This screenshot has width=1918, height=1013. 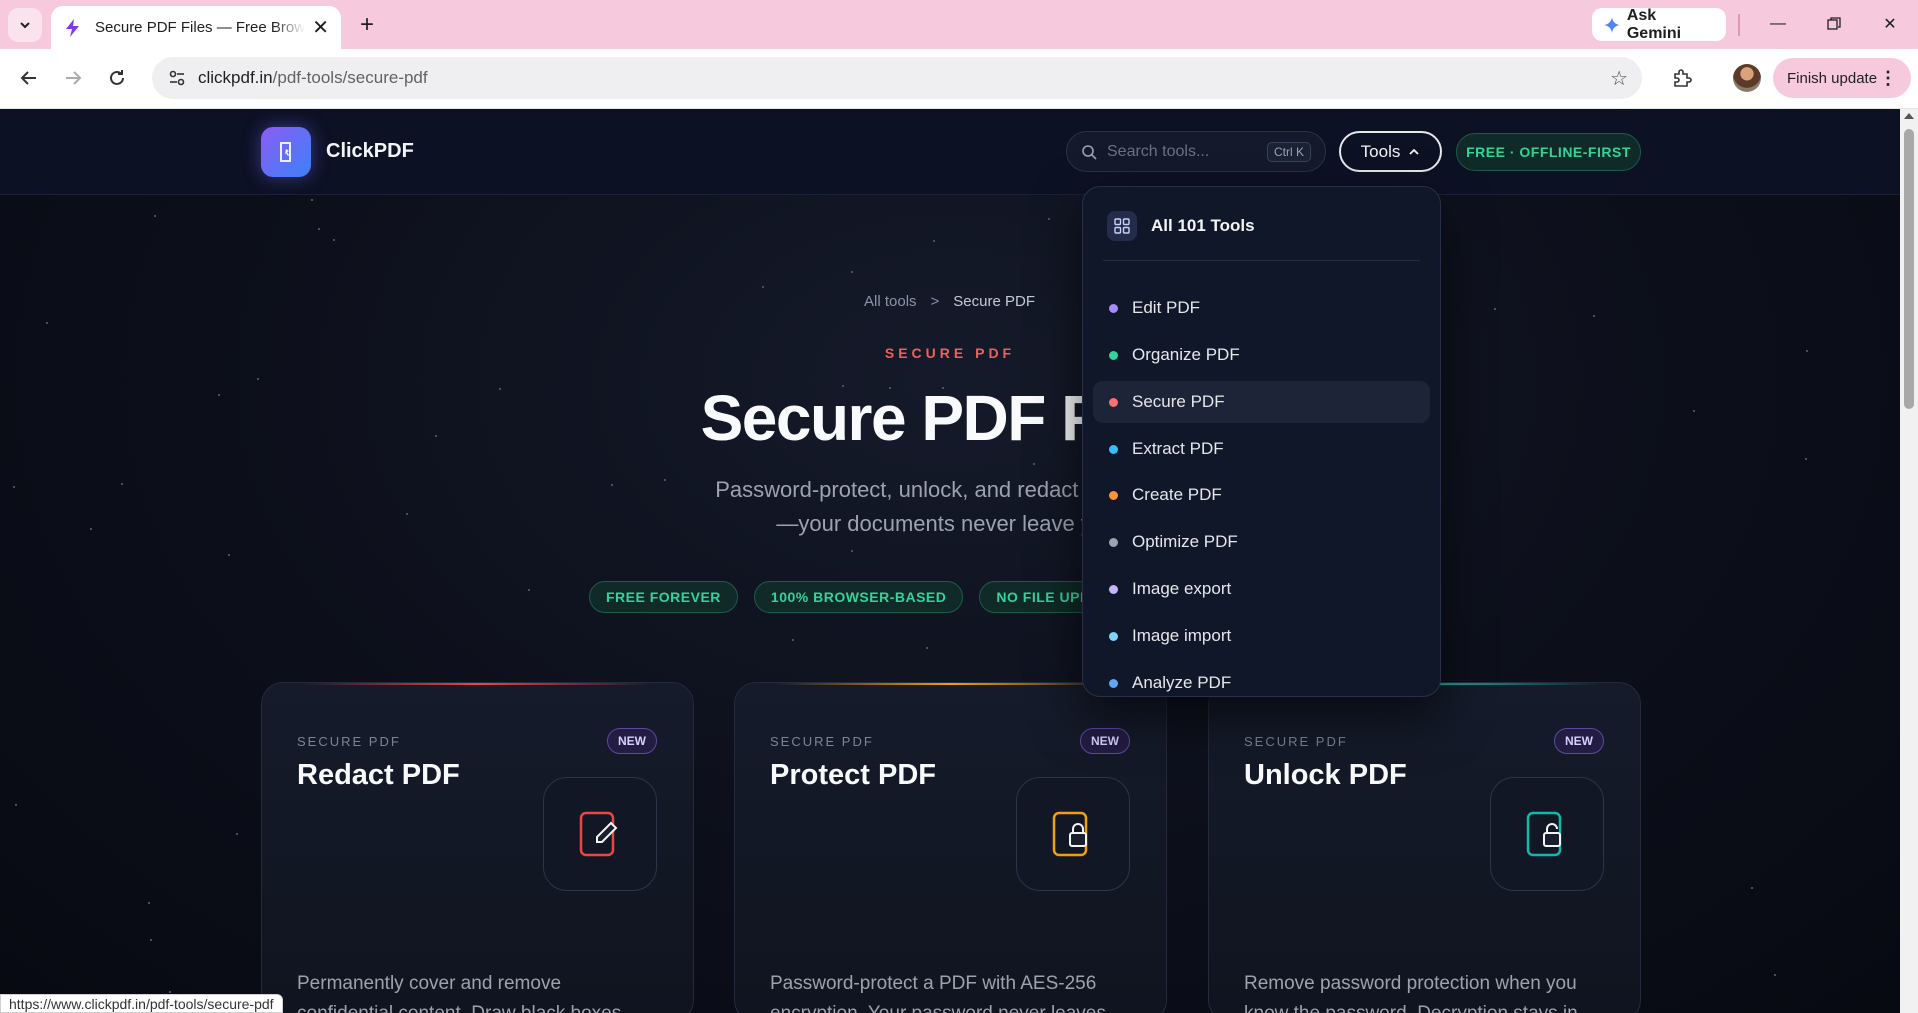 What do you see at coordinates (1263, 226) in the screenshot?
I see `menu-item-all-tools: All 101 Tools` at bounding box center [1263, 226].